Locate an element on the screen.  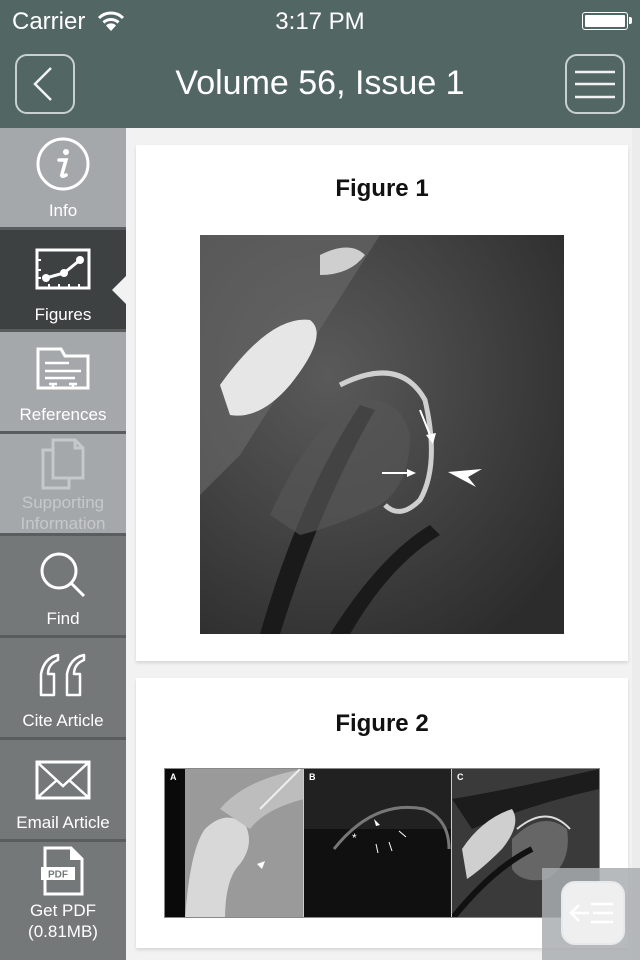
collapse-sidebar-icon is located at coordinates (591, 913).